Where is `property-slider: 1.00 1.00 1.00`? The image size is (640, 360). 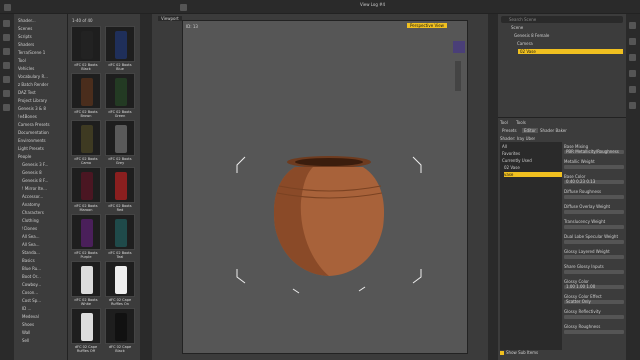 property-slider: 1.00 1.00 1.00 is located at coordinates (594, 286).